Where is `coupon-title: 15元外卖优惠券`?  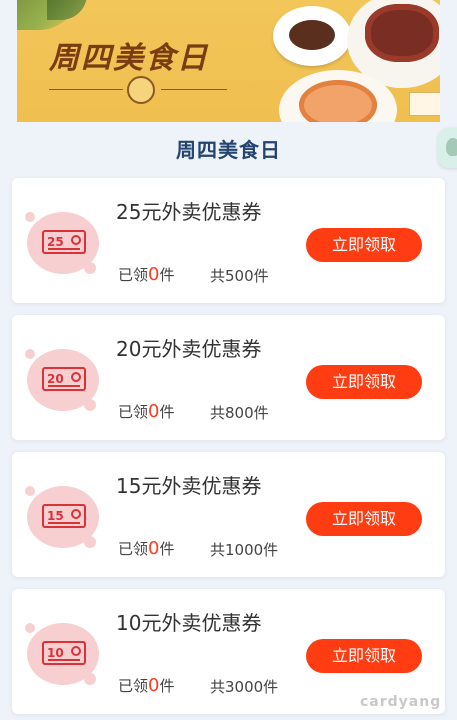 coupon-title: 15元外卖优惠券 is located at coordinates (189, 486).